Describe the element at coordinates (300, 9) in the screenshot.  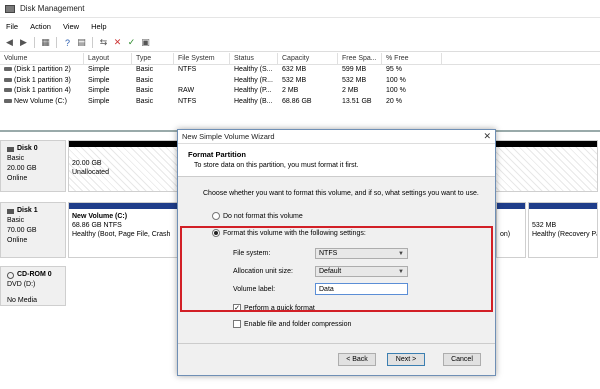
I see `title-bar: Disk Management` at that location.